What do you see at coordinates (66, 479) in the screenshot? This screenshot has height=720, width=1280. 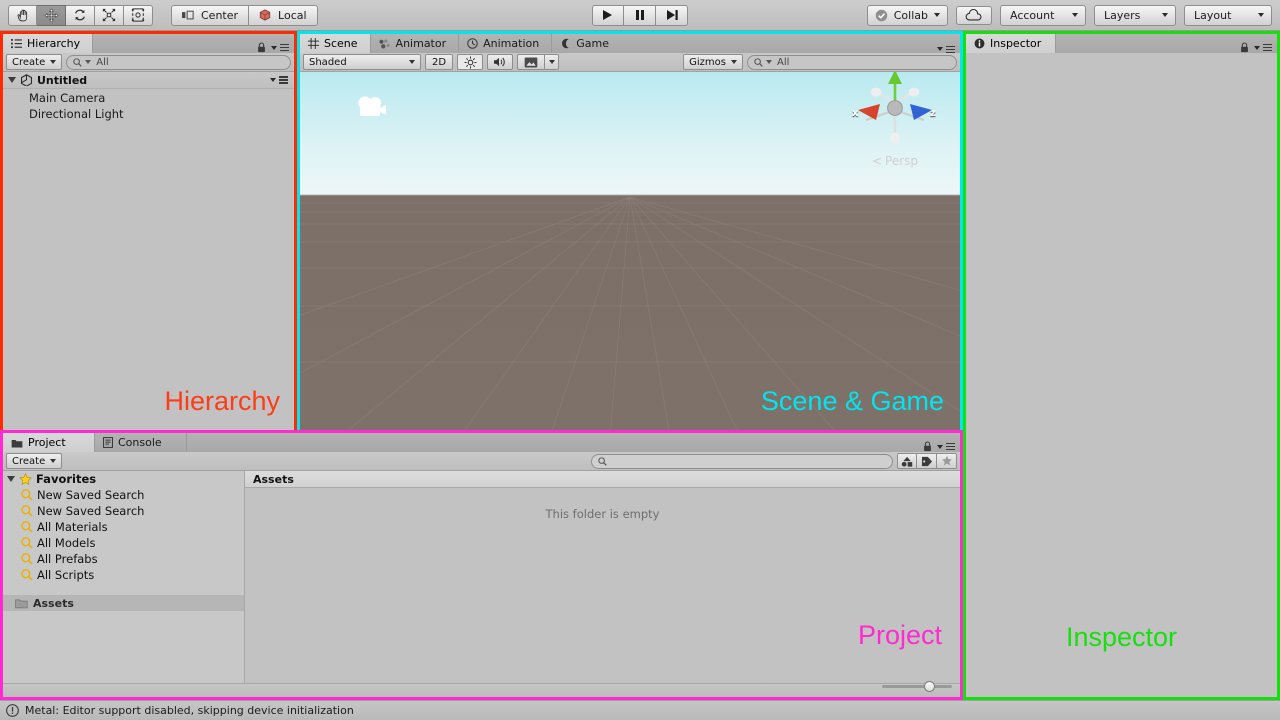 I see `favorites-label: Favorites` at bounding box center [66, 479].